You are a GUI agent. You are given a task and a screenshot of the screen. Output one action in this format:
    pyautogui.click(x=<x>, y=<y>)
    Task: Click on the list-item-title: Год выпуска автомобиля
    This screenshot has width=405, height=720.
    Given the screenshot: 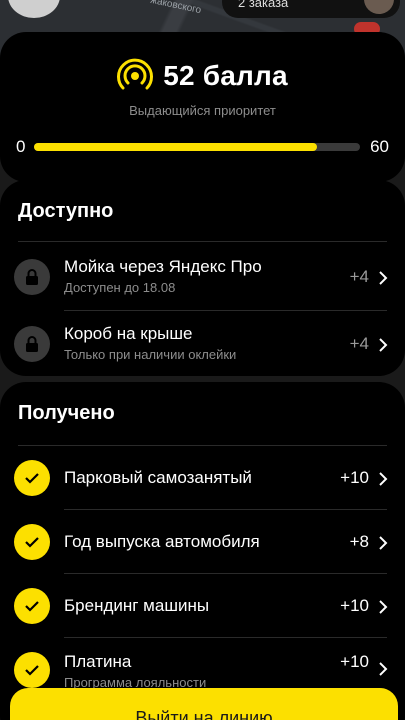 What is the action you would take?
    pyautogui.click(x=162, y=541)
    